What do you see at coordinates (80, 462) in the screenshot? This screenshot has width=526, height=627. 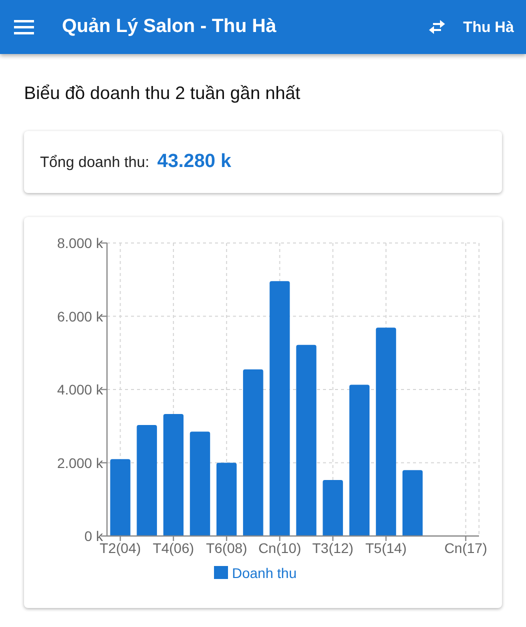 I see `y-tick-label: 2.000 k` at bounding box center [80, 462].